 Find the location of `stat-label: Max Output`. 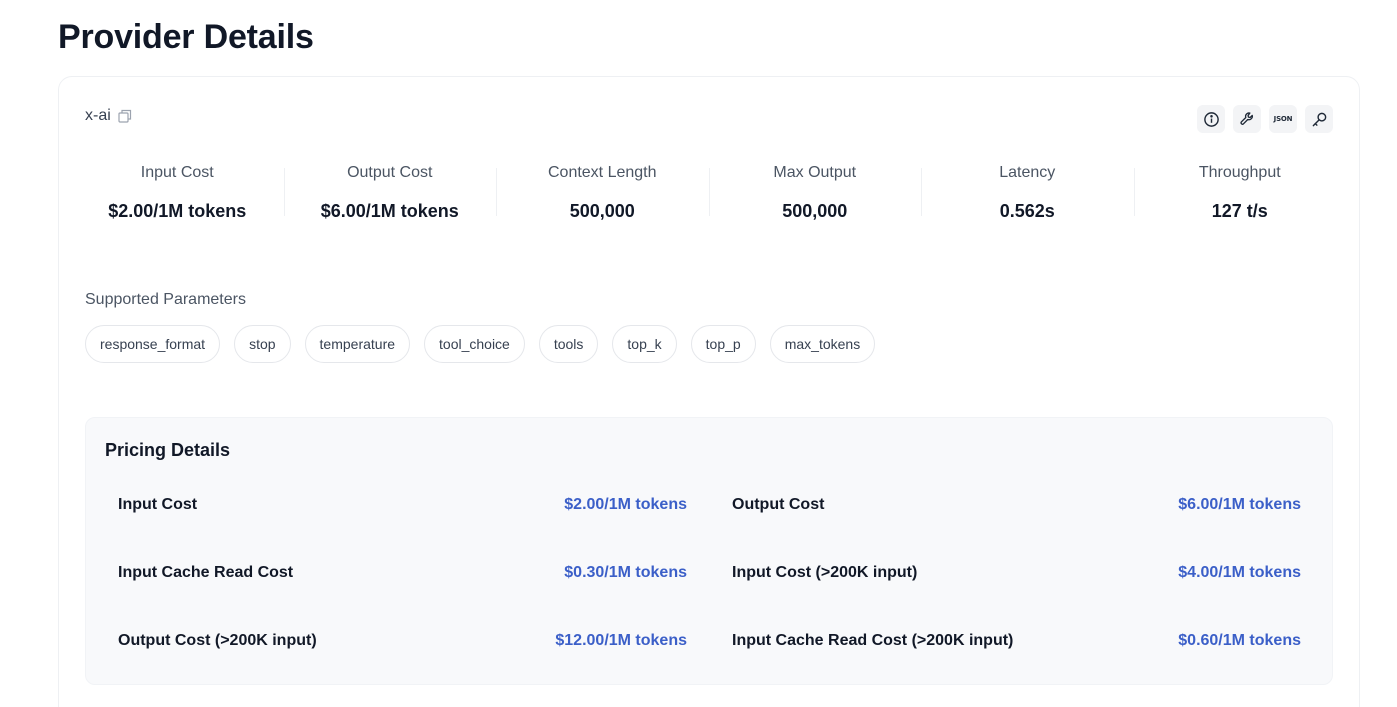

stat-label: Max Output is located at coordinates (815, 172).